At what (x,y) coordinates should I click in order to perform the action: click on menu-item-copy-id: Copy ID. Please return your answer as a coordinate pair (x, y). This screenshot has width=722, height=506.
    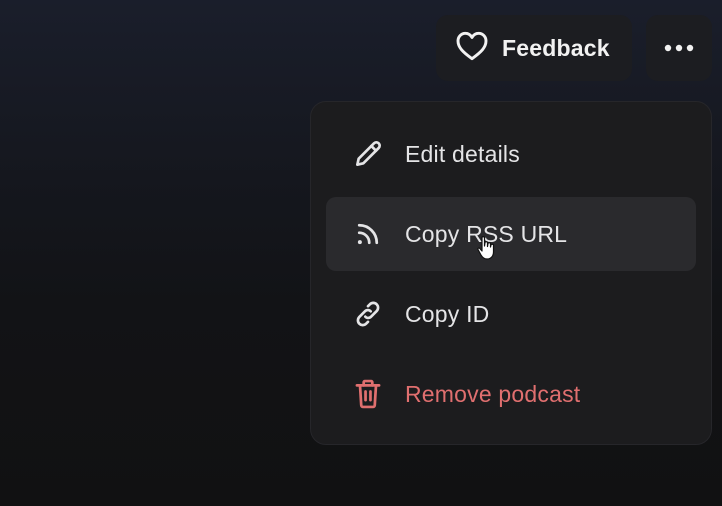
    Looking at the image, I should click on (511, 314).